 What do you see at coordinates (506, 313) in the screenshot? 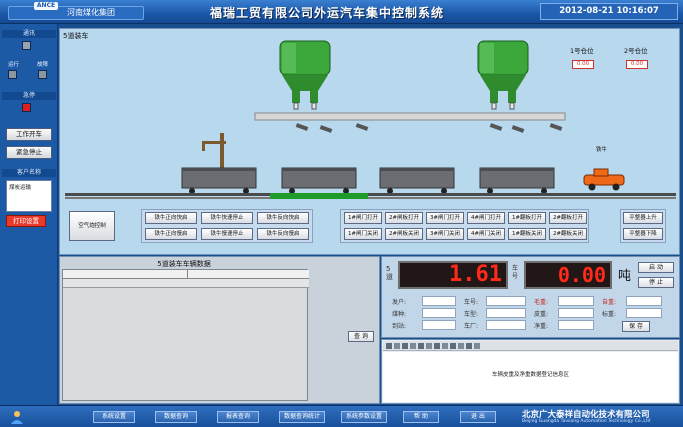
I see `wagon-type-field` at bounding box center [506, 313].